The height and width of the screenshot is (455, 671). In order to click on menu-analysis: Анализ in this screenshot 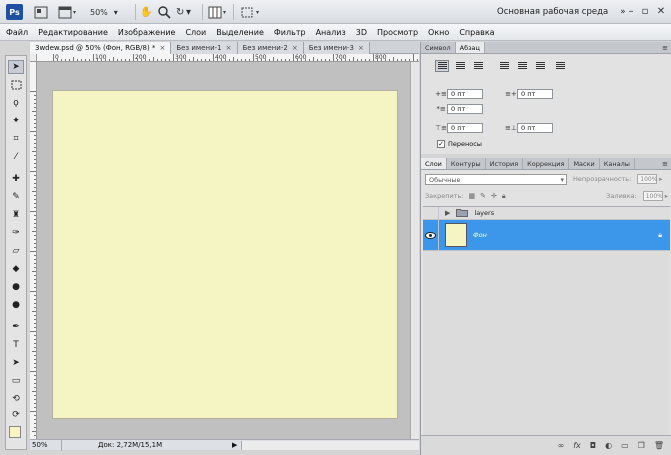, I will do `click(331, 32)`.